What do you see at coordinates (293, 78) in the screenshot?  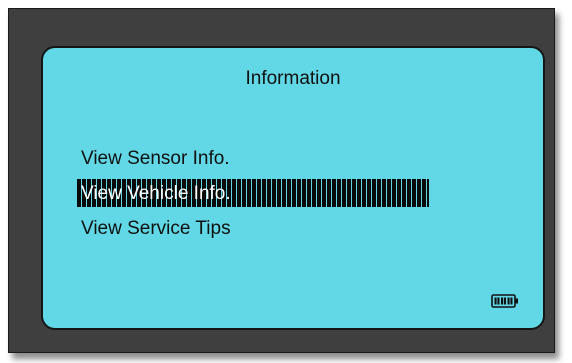 I see `screen-title: Information` at bounding box center [293, 78].